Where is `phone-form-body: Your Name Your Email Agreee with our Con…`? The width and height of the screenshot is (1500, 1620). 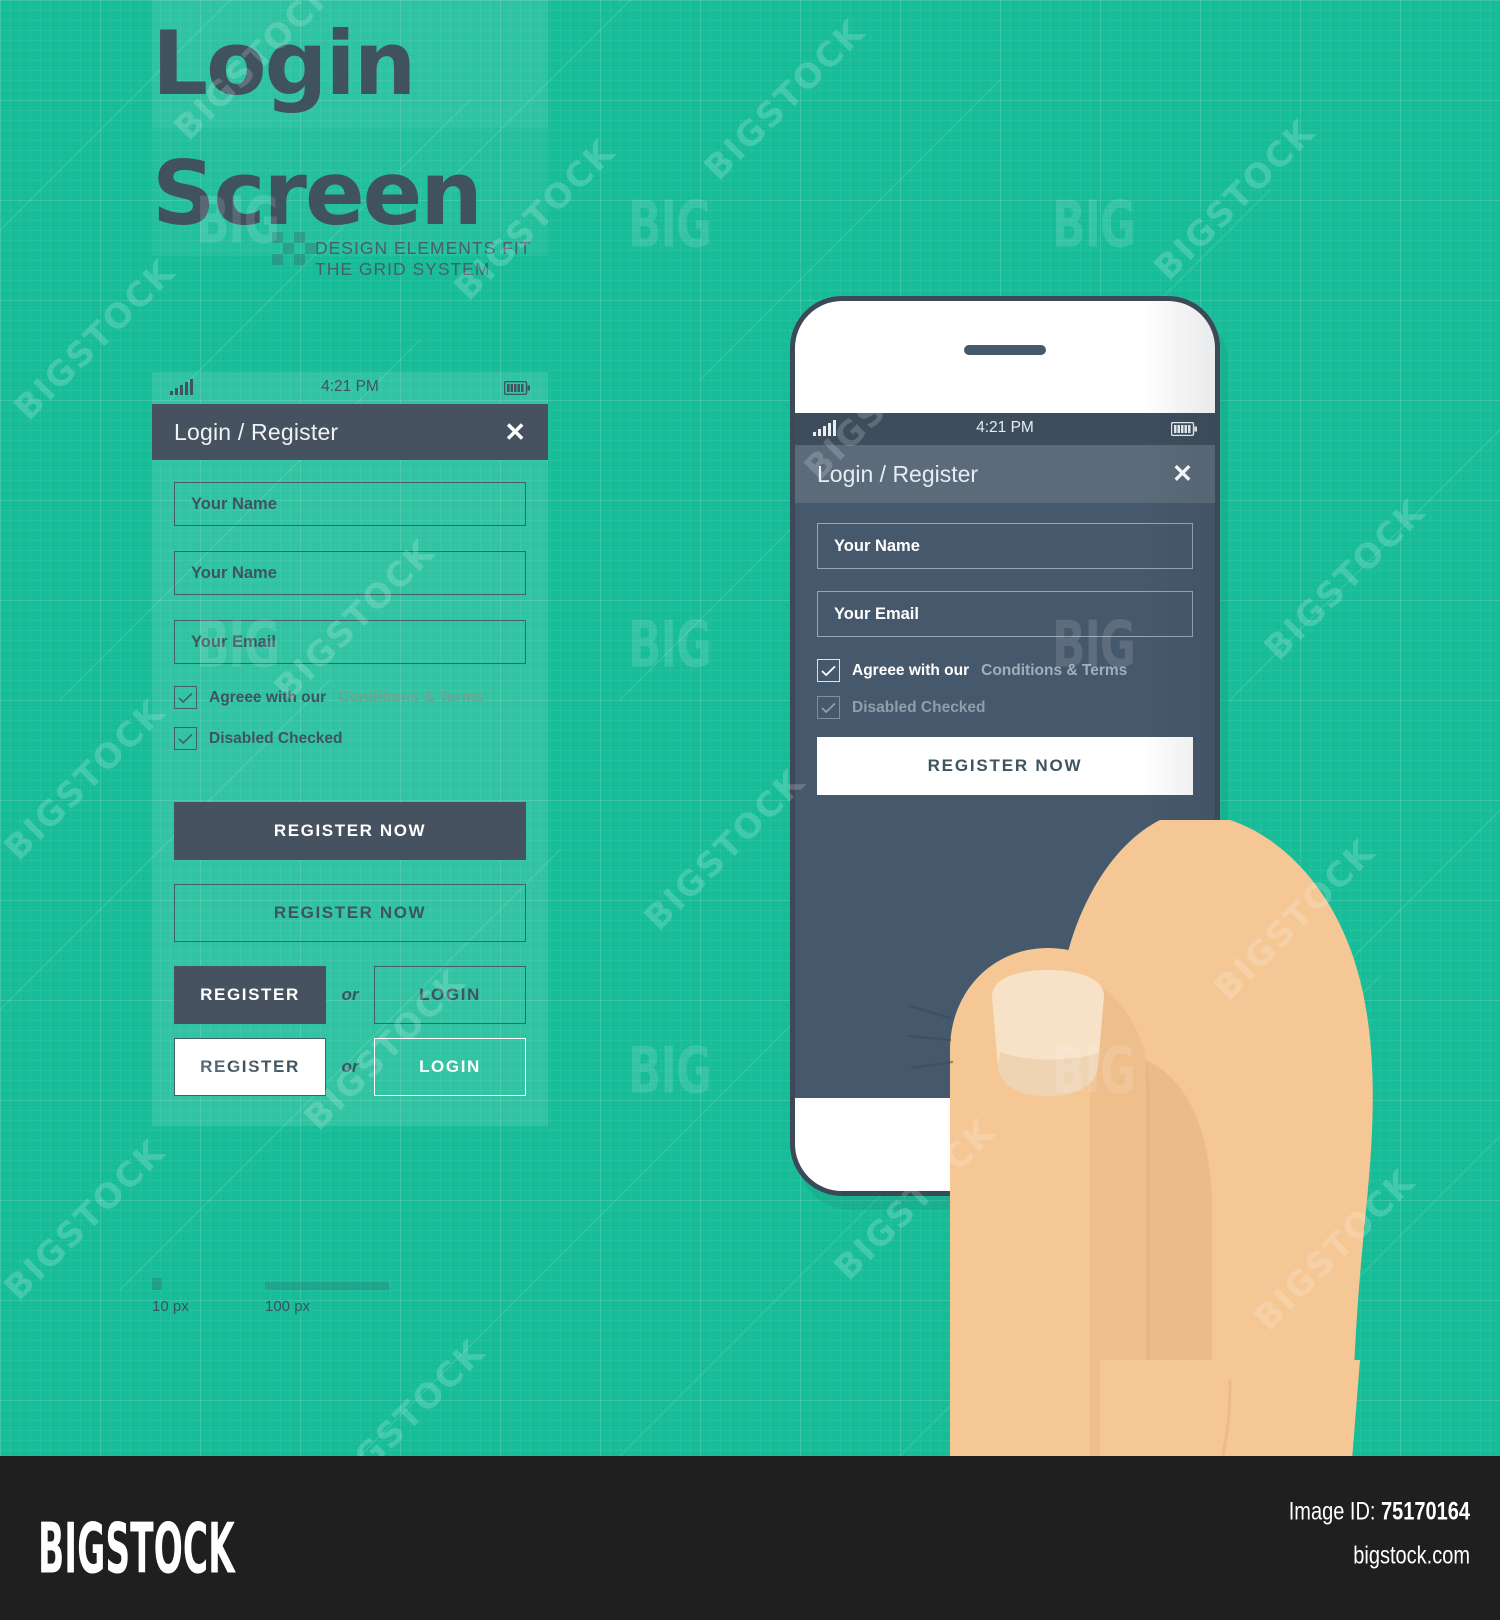
phone-form-body: Your Name Your Email Agreee with our Con… is located at coordinates (1005, 649).